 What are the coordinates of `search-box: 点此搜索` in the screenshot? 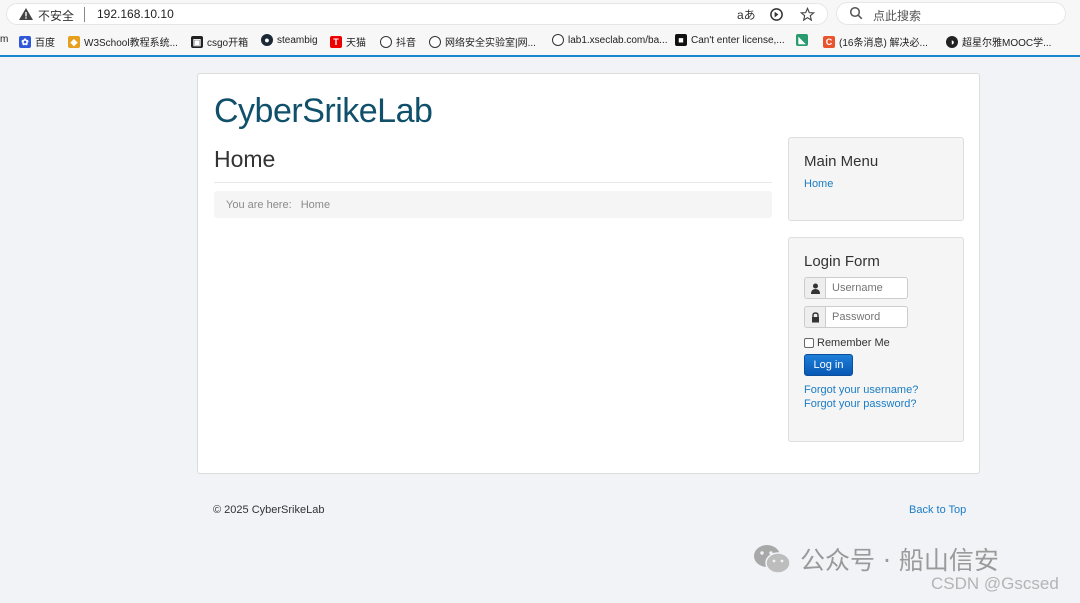 It's located at (951, 13).